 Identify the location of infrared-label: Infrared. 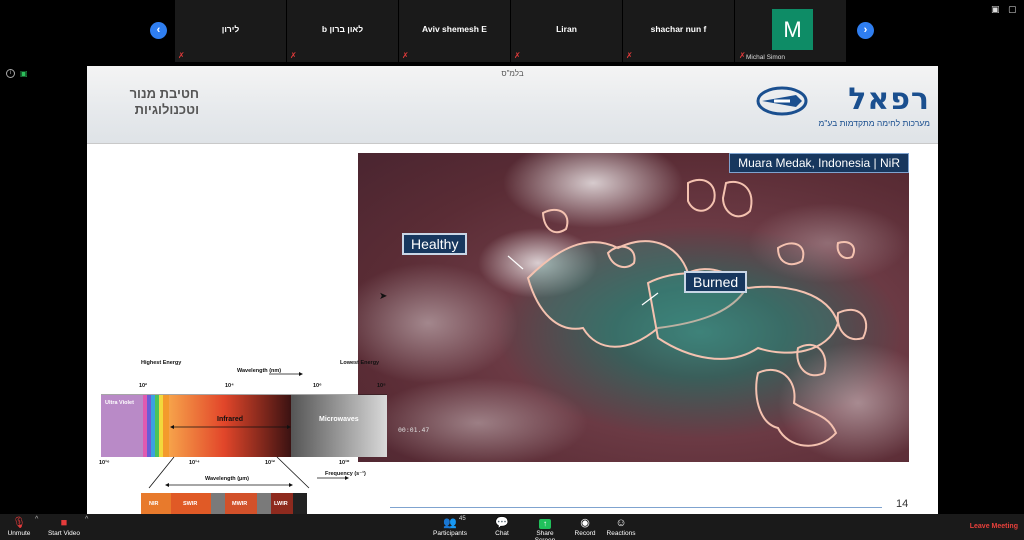
(230, 419).